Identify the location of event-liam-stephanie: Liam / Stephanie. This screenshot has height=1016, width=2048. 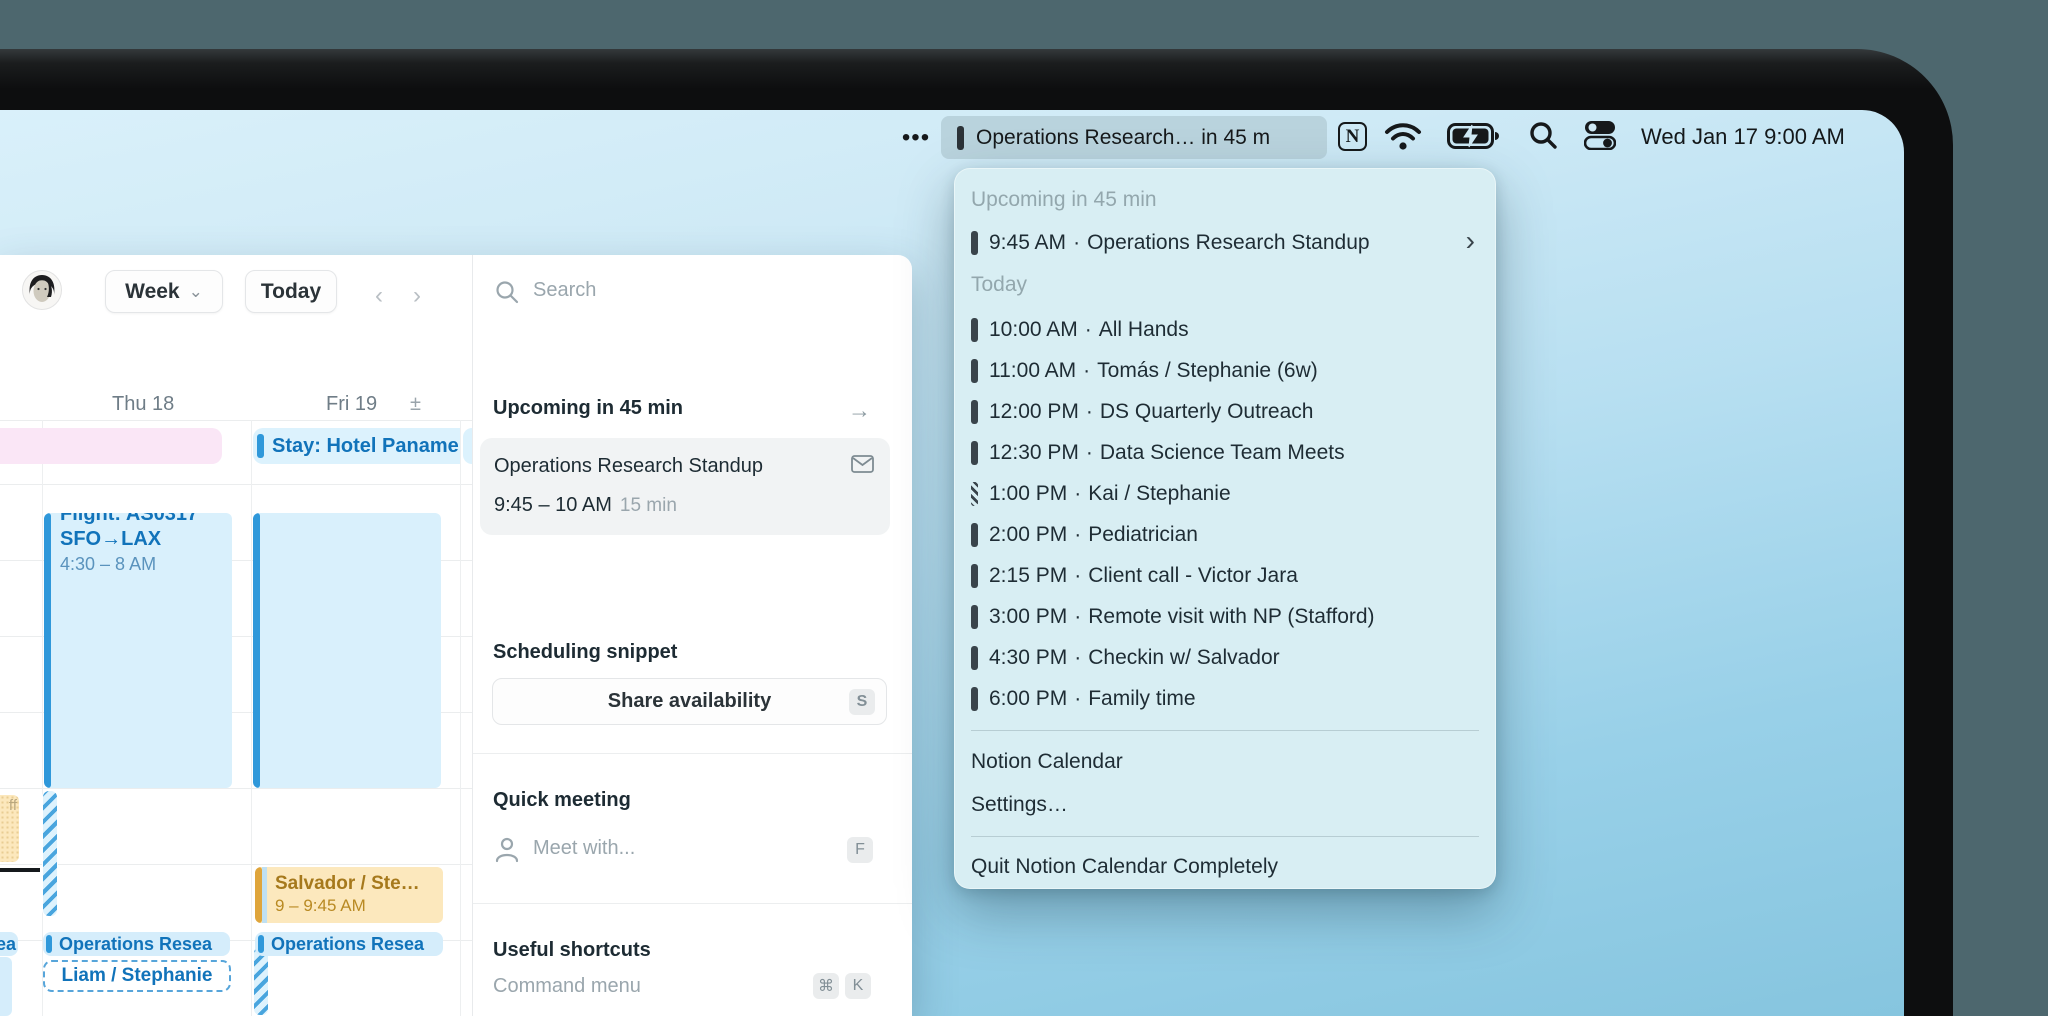
(137, 976).